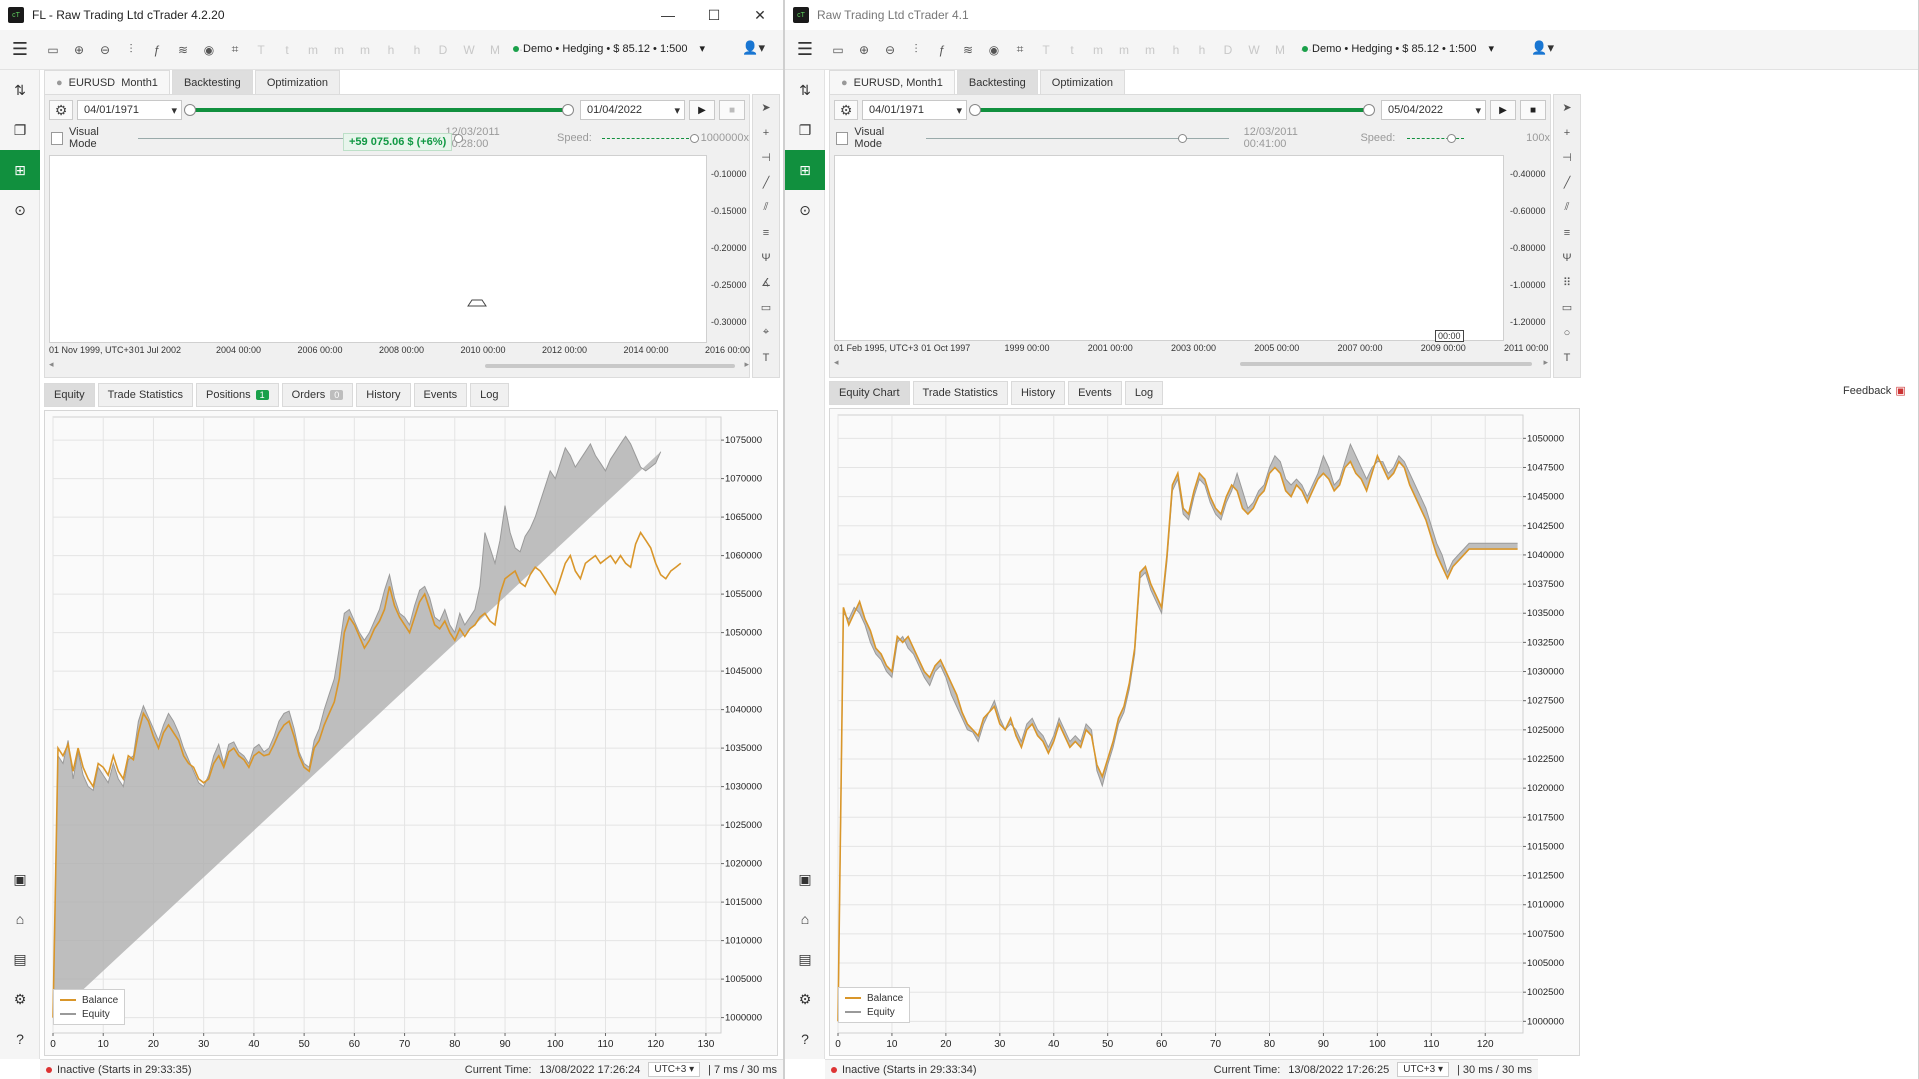 Image resolution: width=1919 pixels, height=1079 pixels. Describe the element at coordinates (105, 50) in the screenshot. I see `zoom-out-icon: ⊖` at that location.